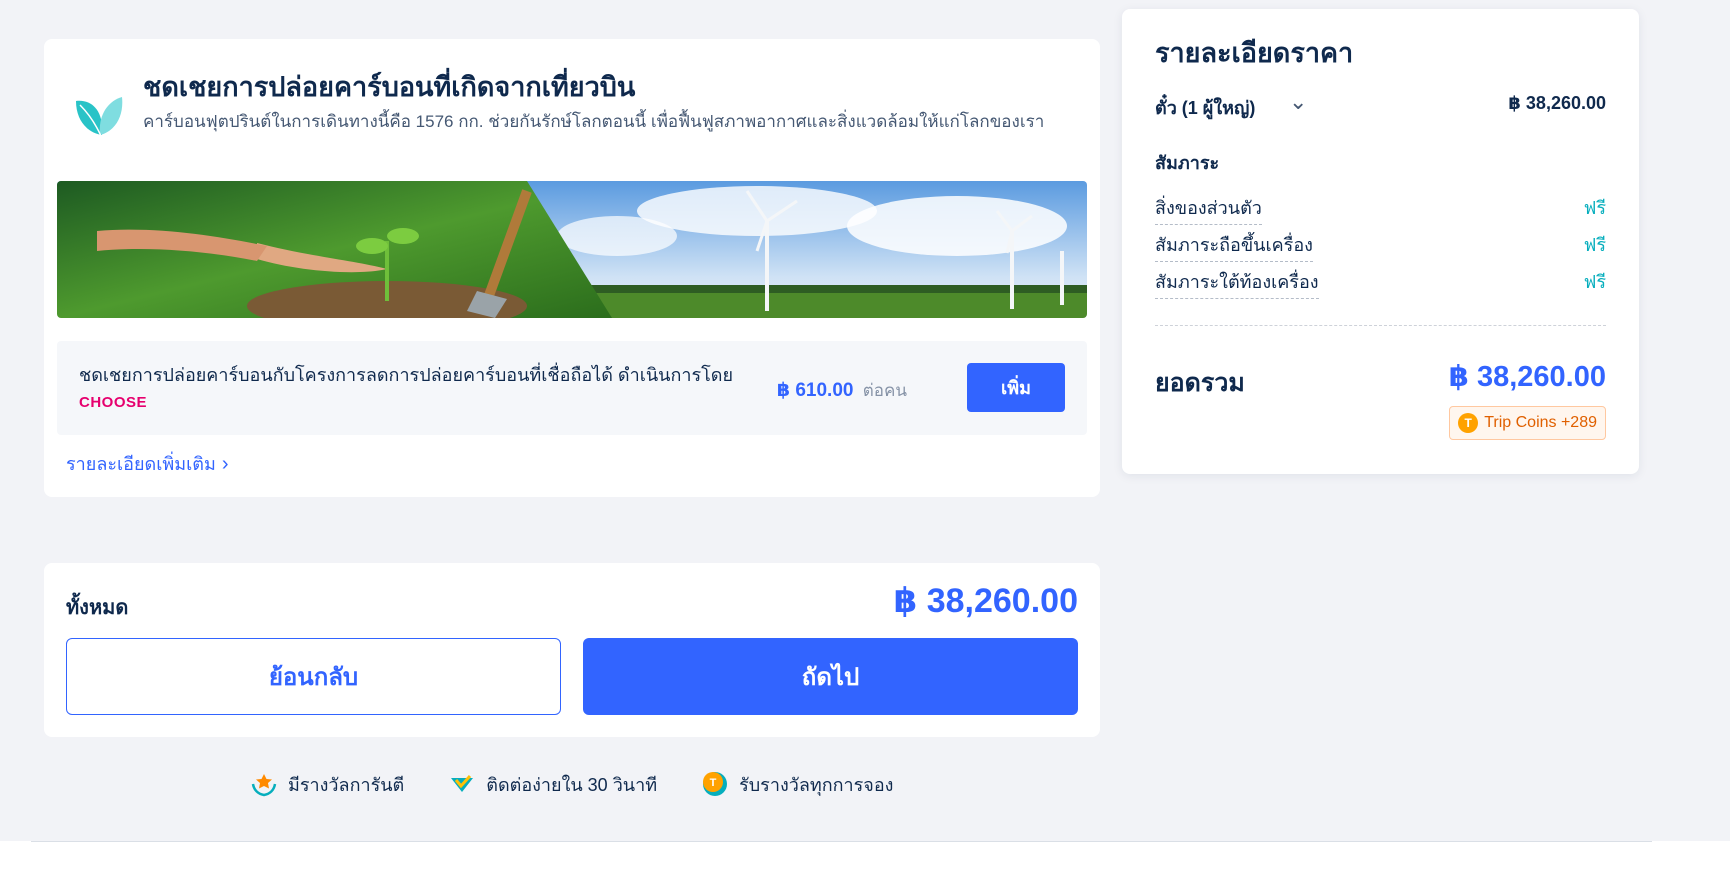 This screenshot has height=878, width=1730. Describe the element at coordinates (1380, 209) in the screenshot. I see `baggage-row-personal: สิ่งของส่วนตัว ฟรี` at that location.